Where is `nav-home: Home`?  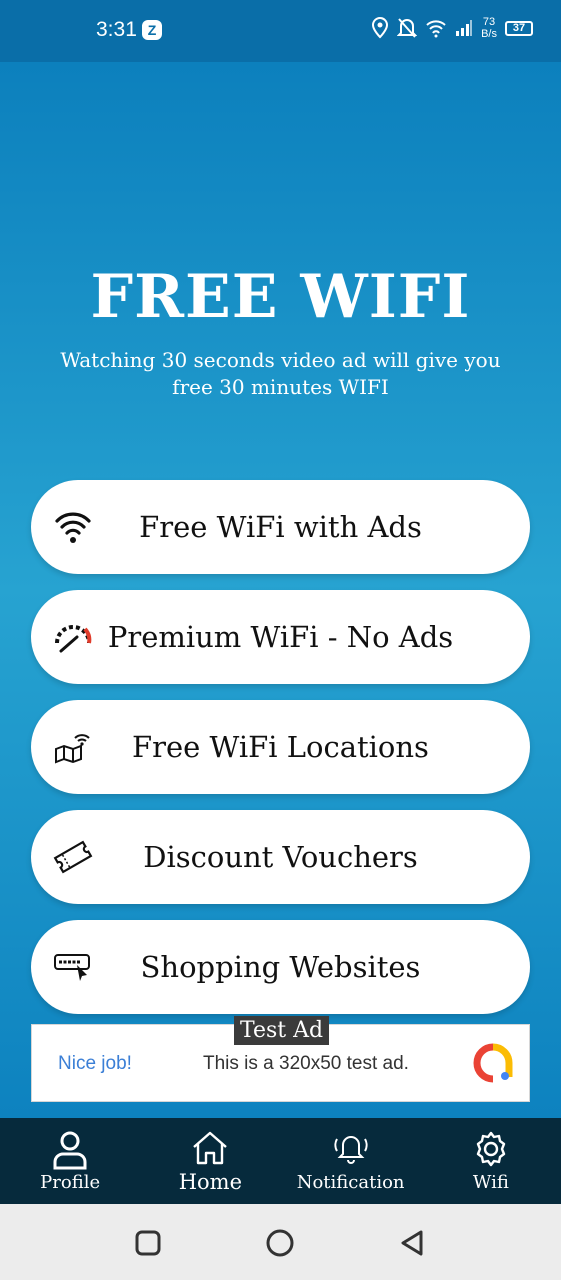 nav-home: Home is located at coordinates (210, 1161).